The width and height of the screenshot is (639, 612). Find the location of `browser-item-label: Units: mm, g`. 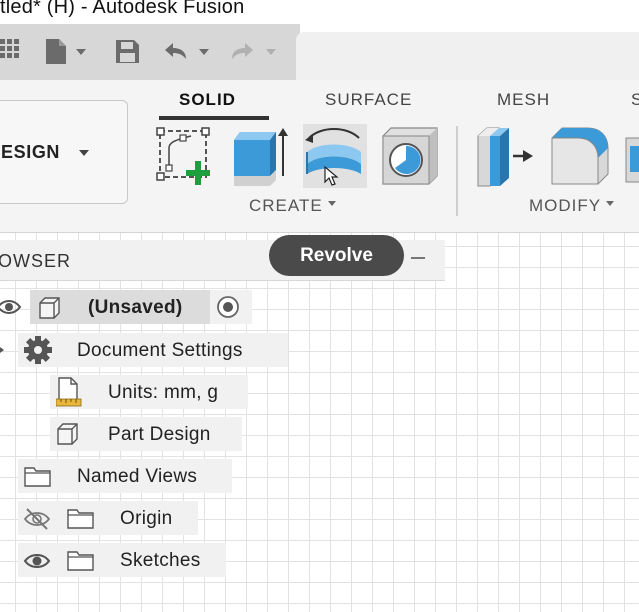

browser-item-label: Units: mm, g is located at coordinates (163, 392).